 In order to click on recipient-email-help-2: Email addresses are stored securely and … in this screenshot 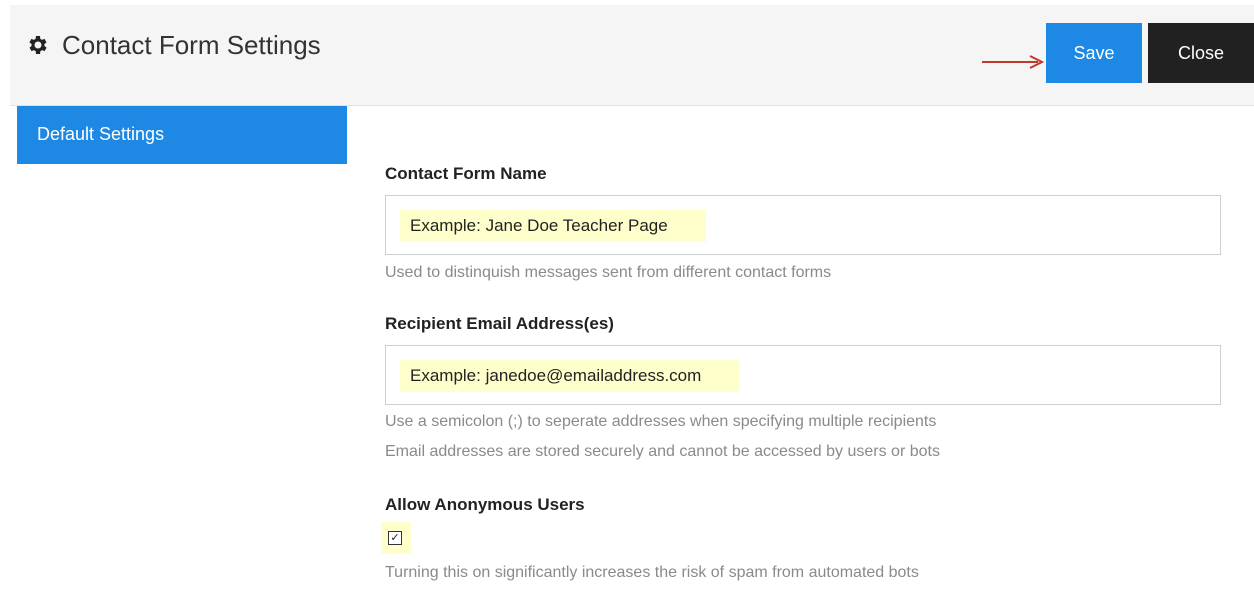, I will do `click(662, 451)`.